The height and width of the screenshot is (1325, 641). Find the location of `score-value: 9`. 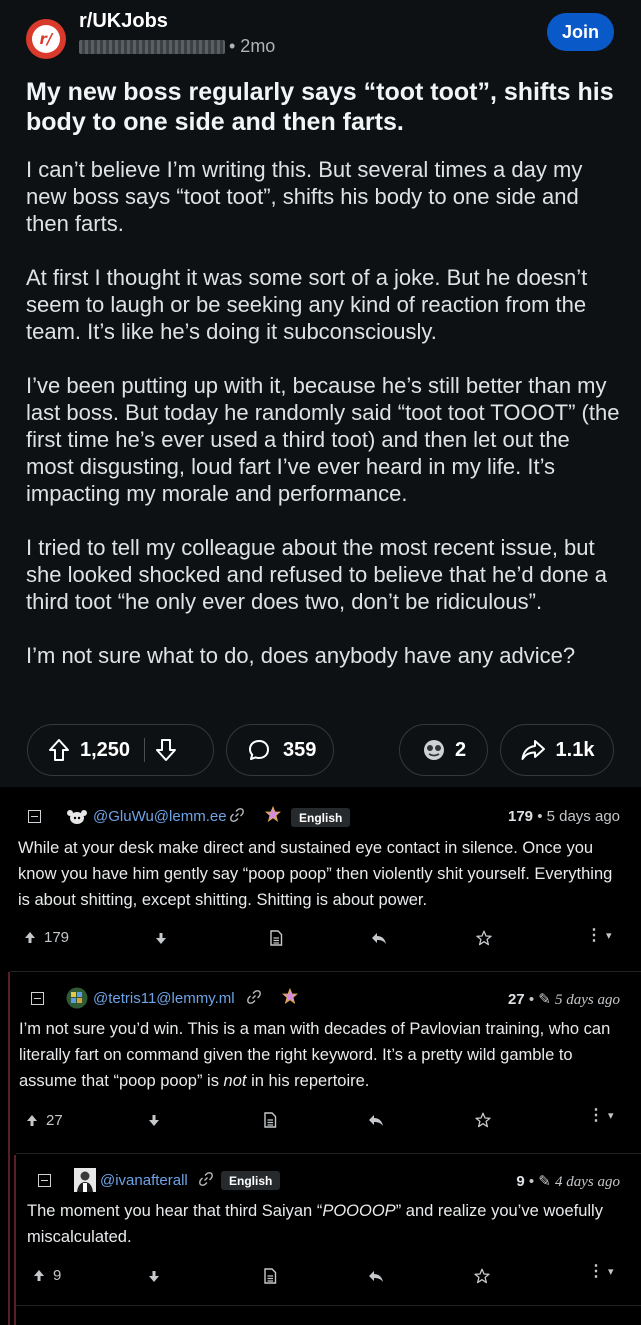

score-value: 9 is located at coordinates (520, 1181).